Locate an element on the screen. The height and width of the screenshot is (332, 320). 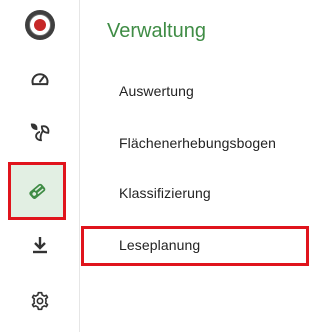
highlight-frame is located at coordinates (195, 246).